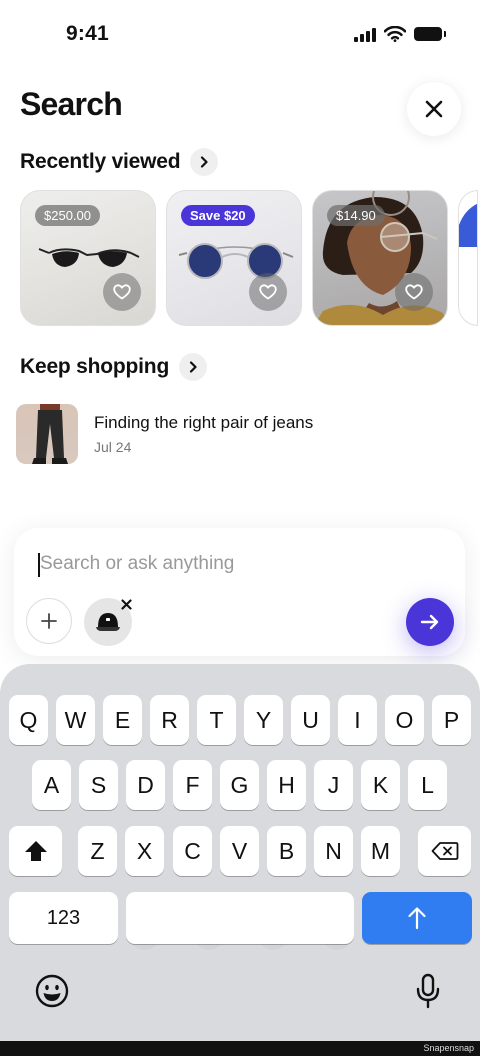  Describe the element at coordinates (468, 258) in the screenshot. I see `product-card` at that location.